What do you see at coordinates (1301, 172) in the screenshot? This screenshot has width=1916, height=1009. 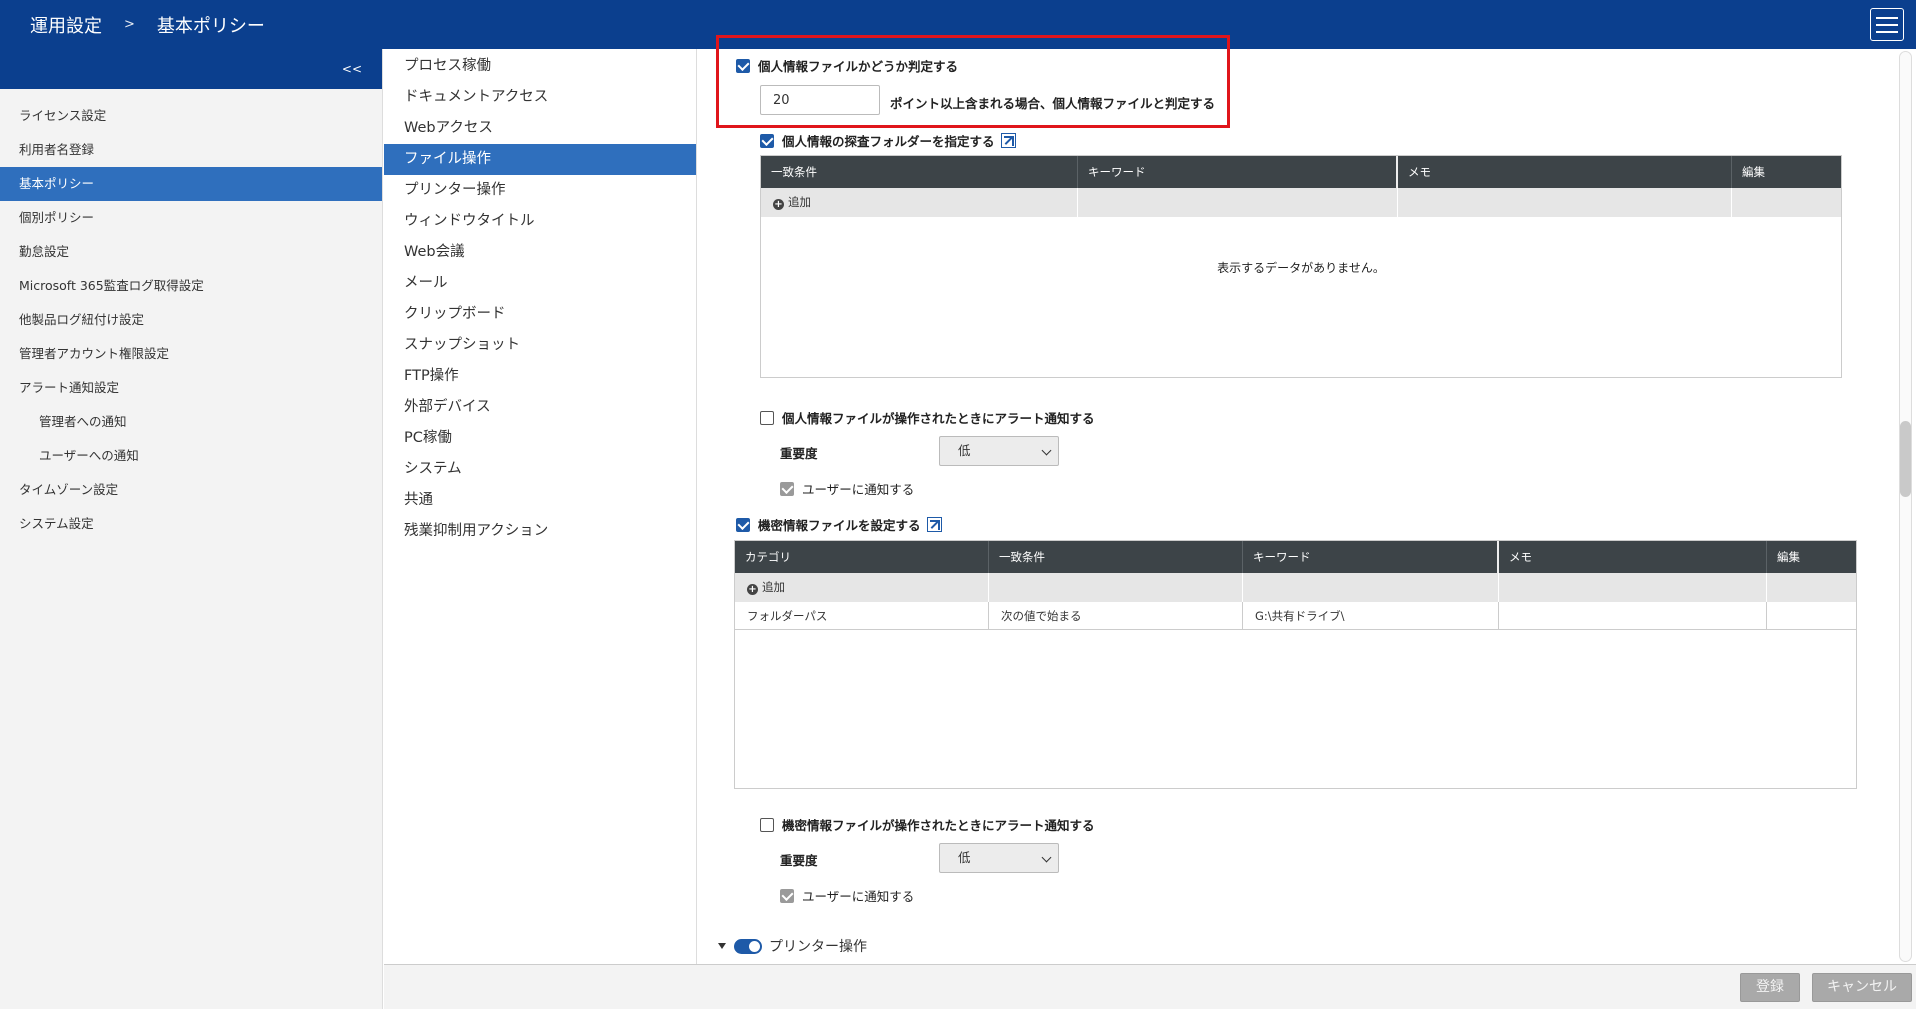 I see `table-header: 一致条件 キーワード メモ 編集` at bounding box center [1301, 172].